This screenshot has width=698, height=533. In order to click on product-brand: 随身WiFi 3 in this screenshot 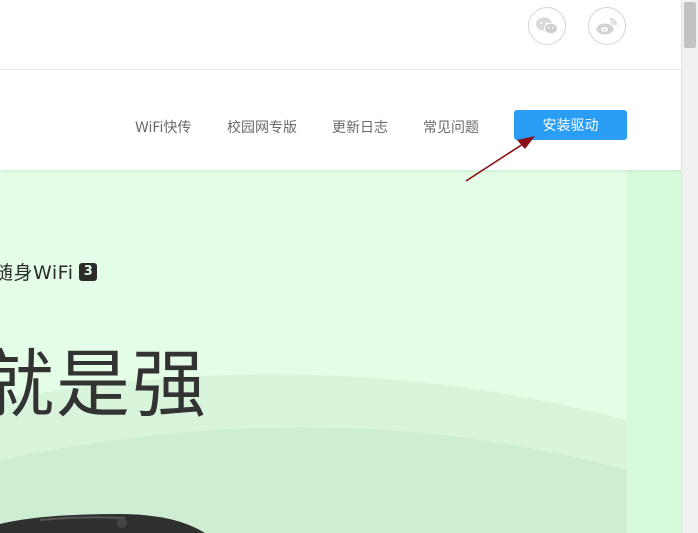, I will do `click(49, 271)`.